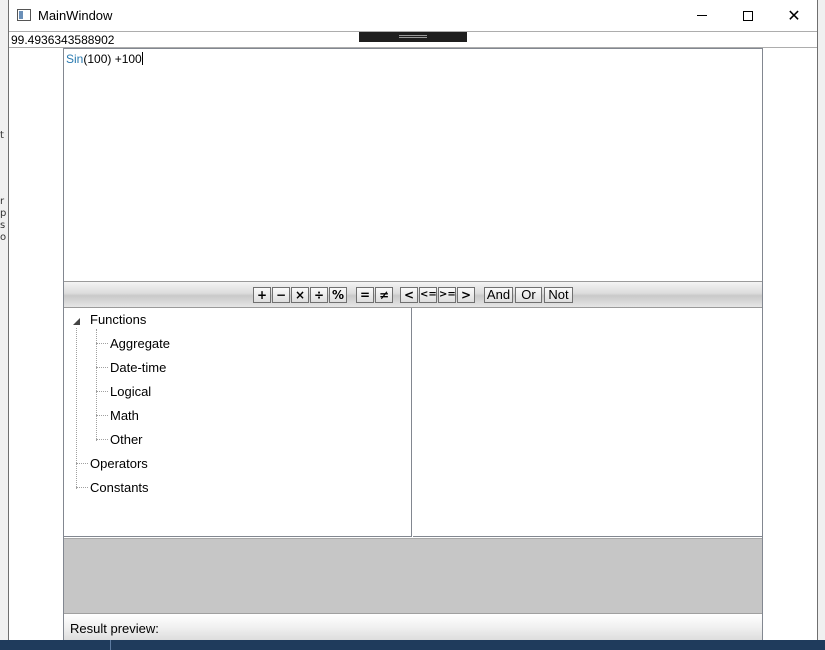 This screenshot has width=825, height=650. I want to click on less-or-equal-button: <=, so click(428, 295).